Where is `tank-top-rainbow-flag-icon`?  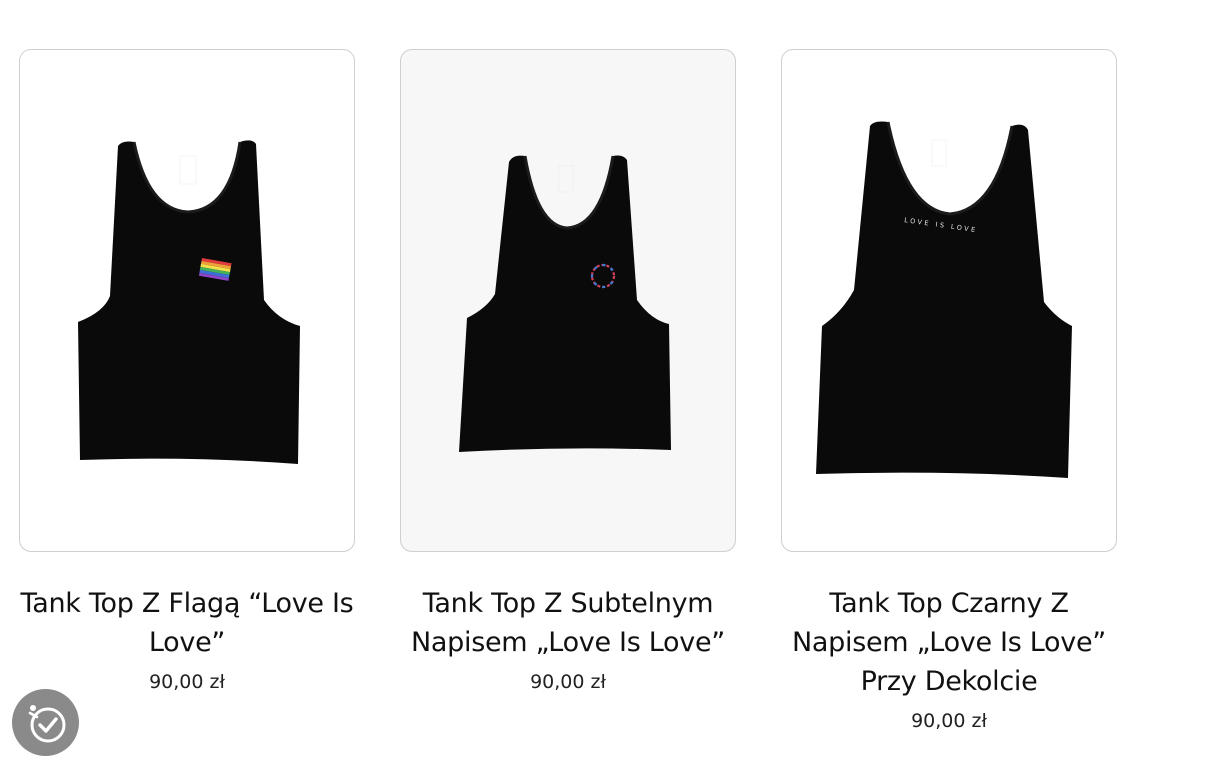
tank-top-rainbow-flag-icon is located at coordinates (189, 302).